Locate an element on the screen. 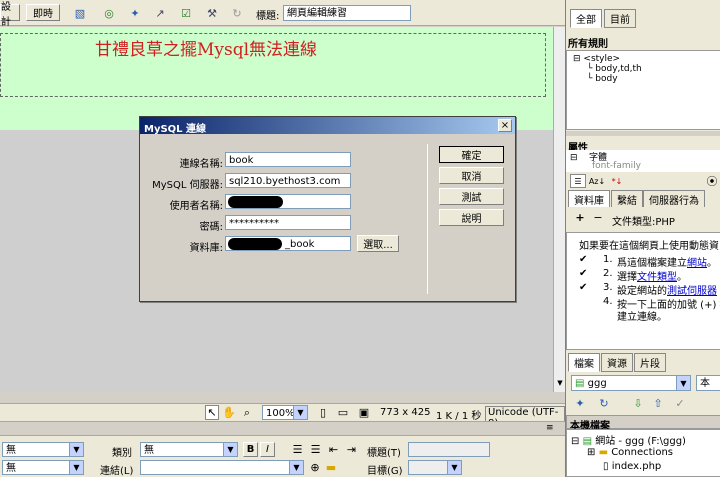  link-select: ▼ is located at coordinates (222, 467).